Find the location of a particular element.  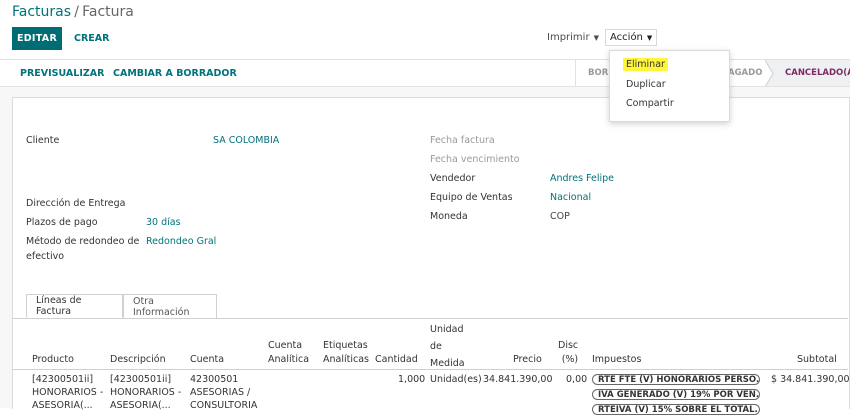

rounding-label-line2: efectivo is located at coordinates (45, 256).